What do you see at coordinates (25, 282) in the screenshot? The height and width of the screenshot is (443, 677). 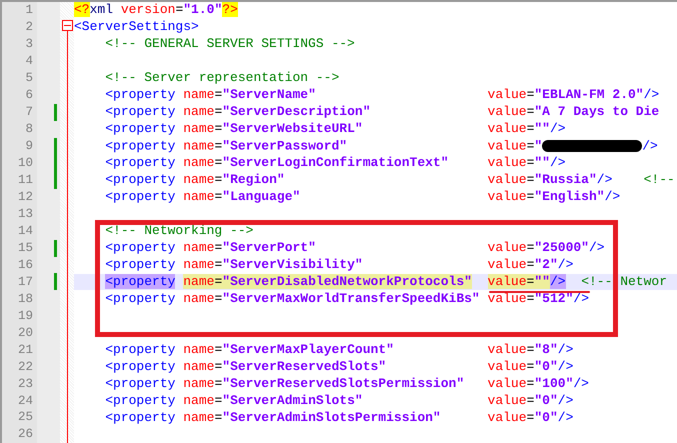 I see `line-number: 17` at bounding box center [25, 282].